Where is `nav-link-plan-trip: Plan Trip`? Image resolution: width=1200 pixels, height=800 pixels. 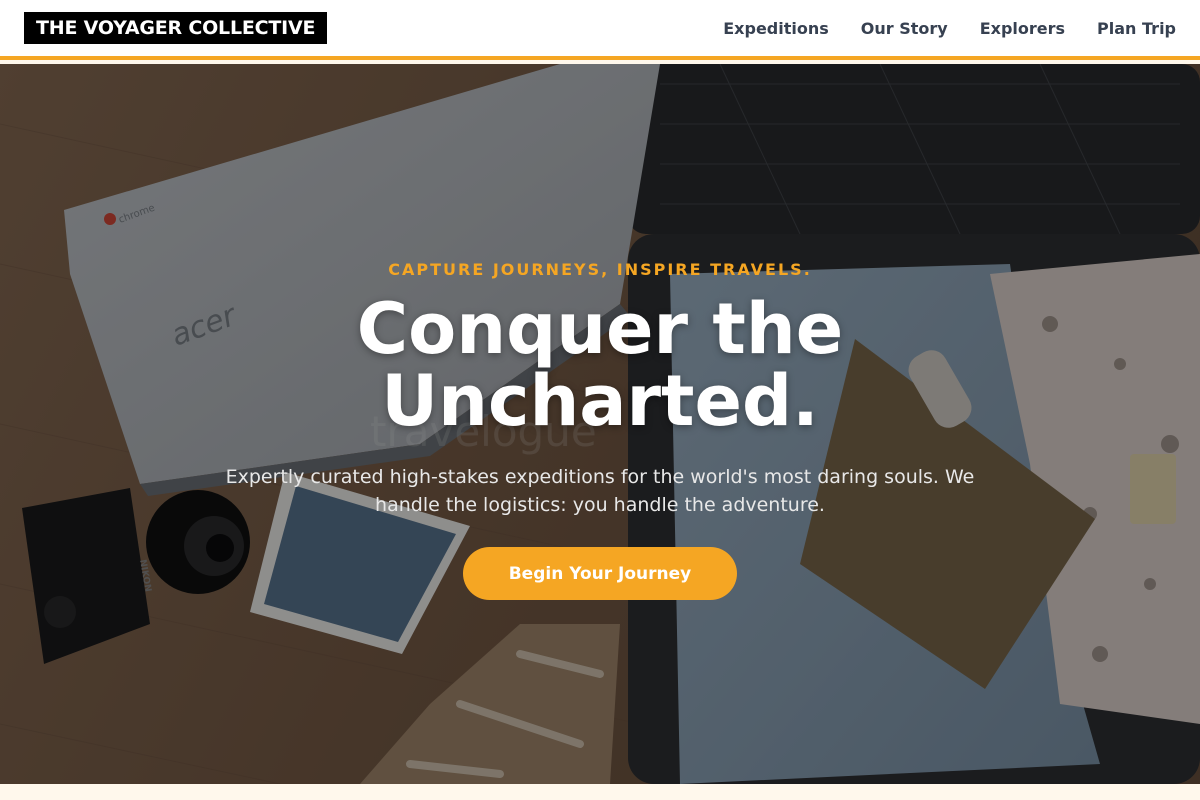 nav-link-plan-trip: Plan Trip is located at coordinates (1136, 28).